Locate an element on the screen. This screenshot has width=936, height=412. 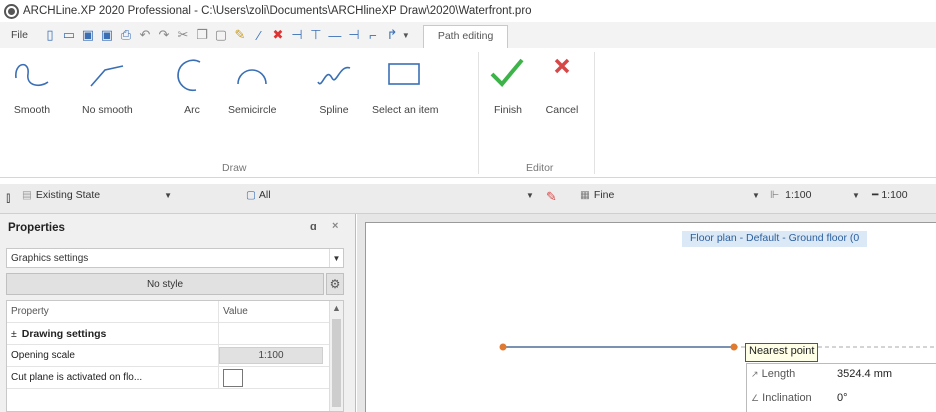
length-value: 3524.4 mm is located at coordinates (864, 374).